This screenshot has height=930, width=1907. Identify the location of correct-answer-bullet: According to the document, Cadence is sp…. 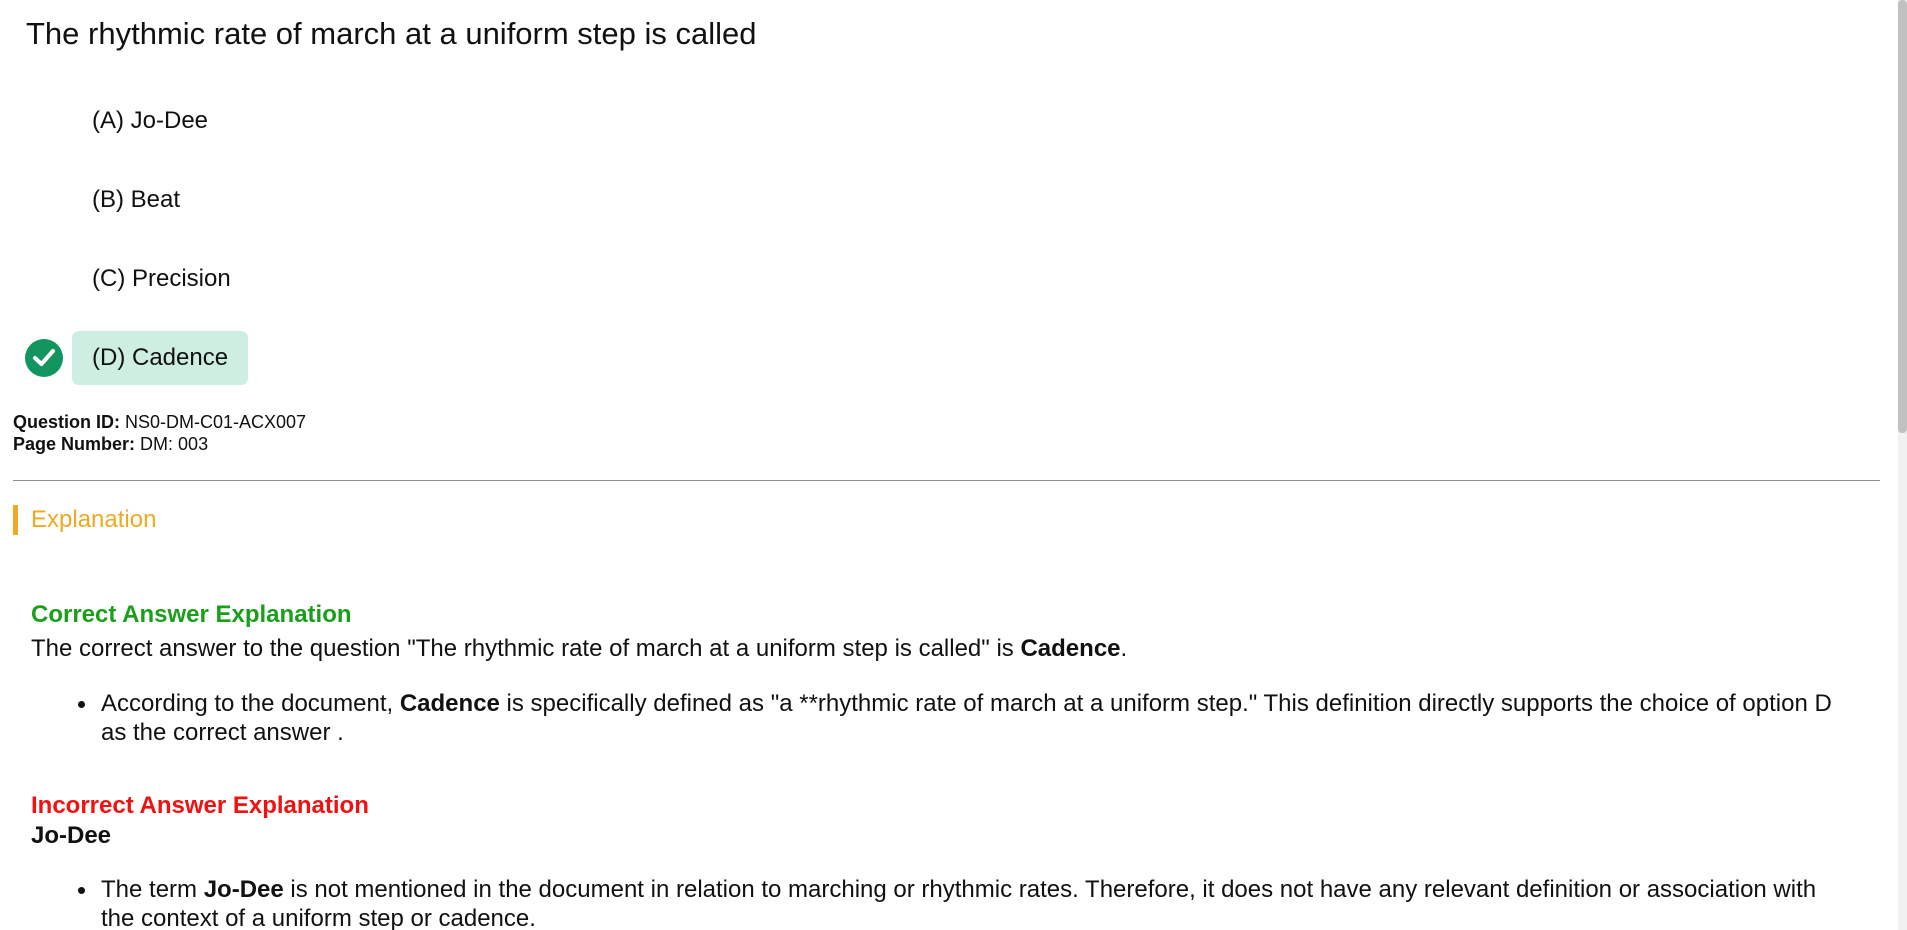
(941, 718).